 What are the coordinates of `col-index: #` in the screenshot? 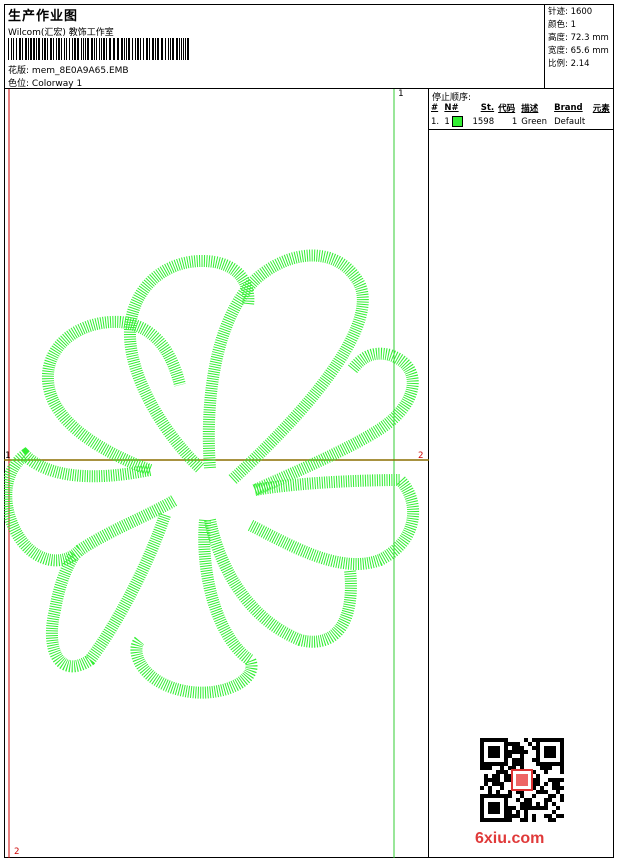 It's located at (435, 108).